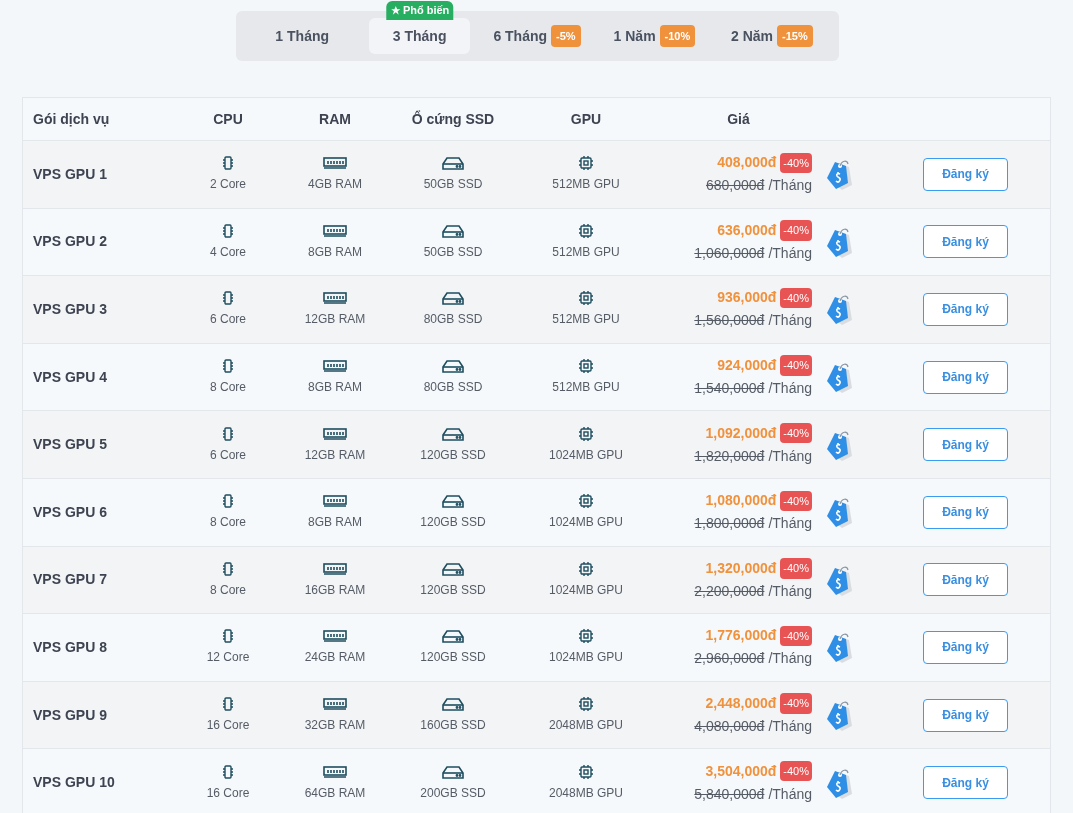 The height and width of the screenshot is (813, 1073). I want to click on ram-spec: 4GB RAM, so click(335, 185).